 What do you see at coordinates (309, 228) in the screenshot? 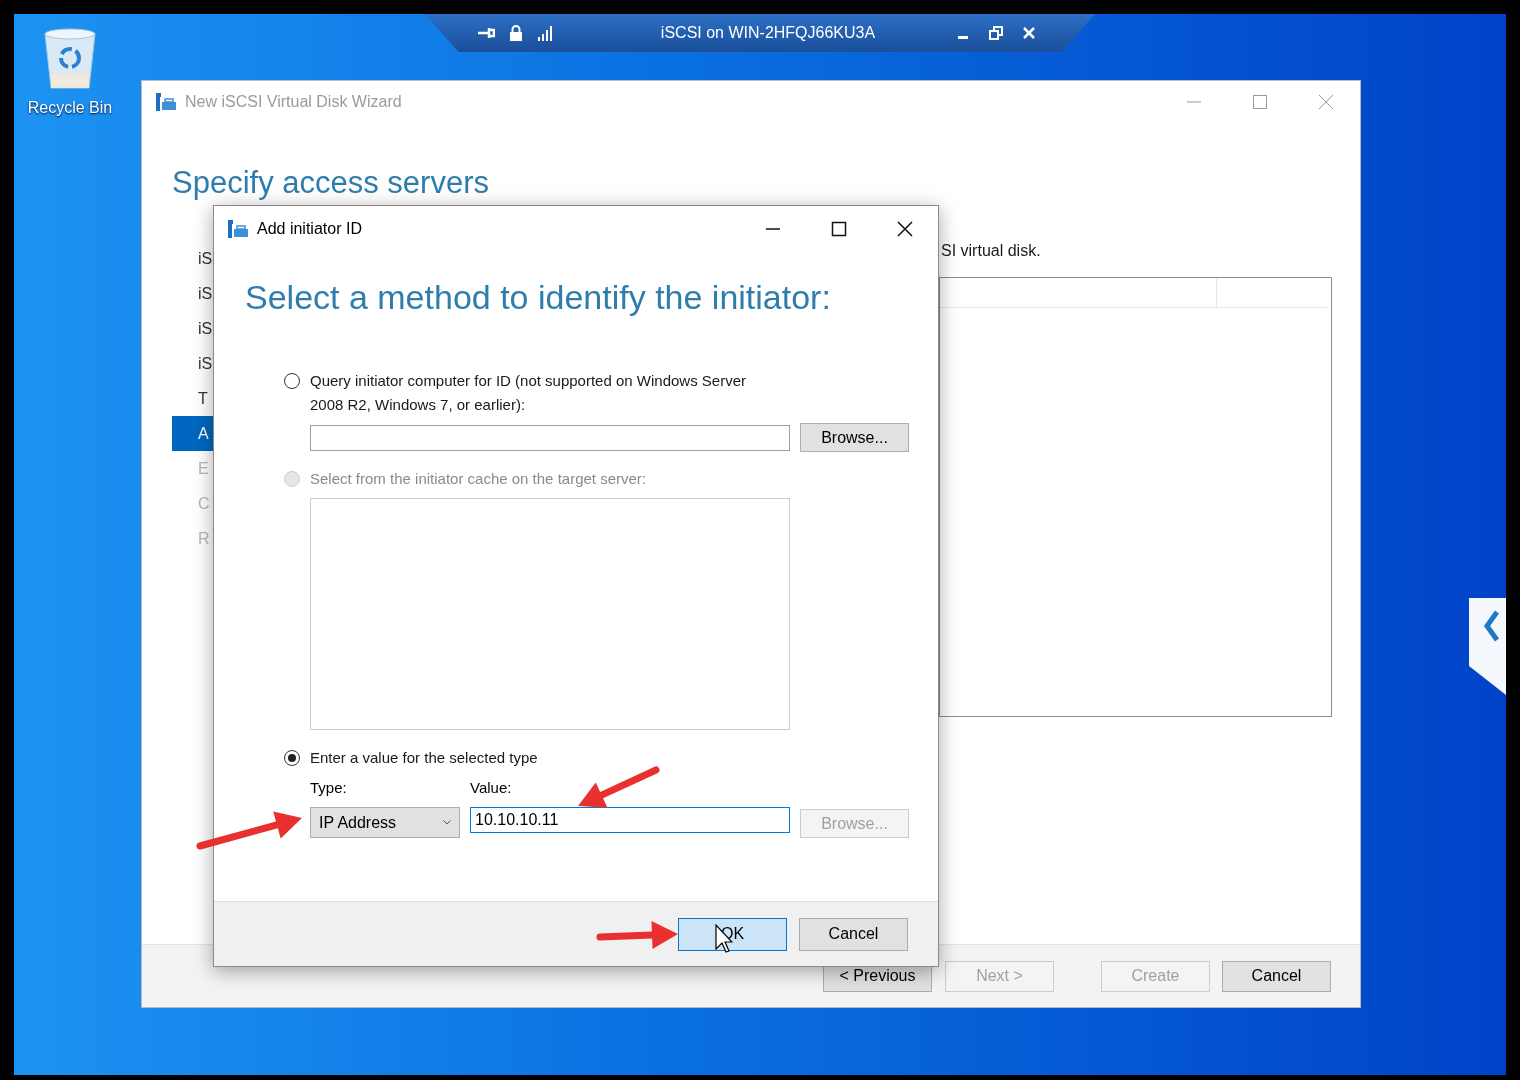
I see `dialog-title: Add initiator ID` at bounding box center [309, 228].